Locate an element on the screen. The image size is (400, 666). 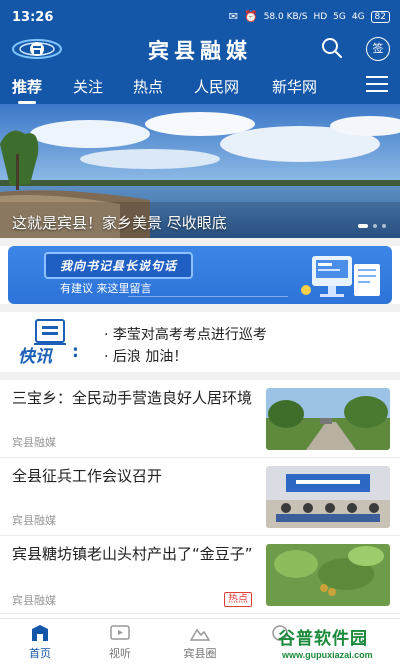
tab-people-net: 人民网 is located at coordinates (216, 86).